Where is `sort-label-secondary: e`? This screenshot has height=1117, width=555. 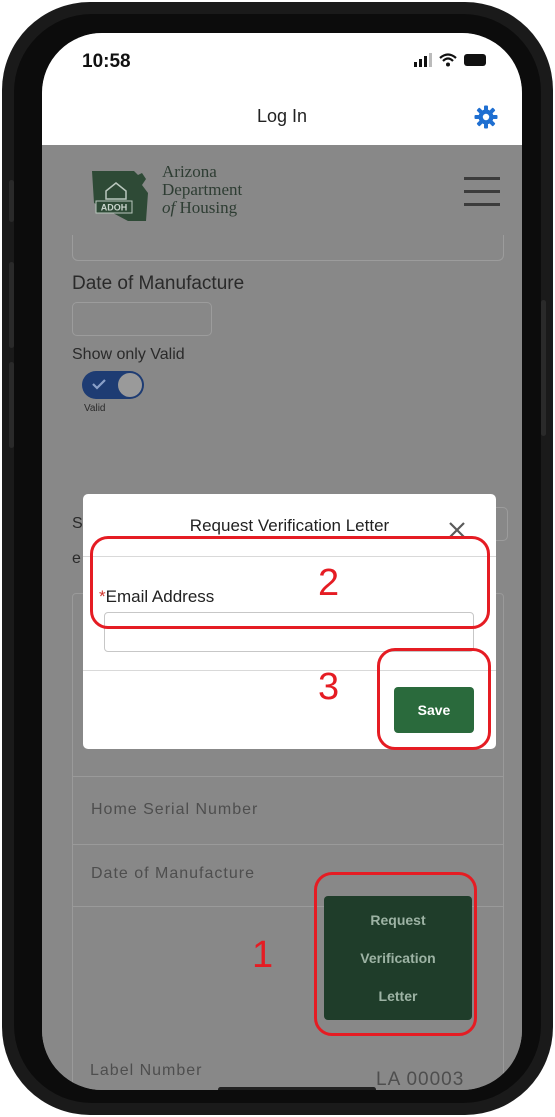
sort-label-secondary: e is located at coordinates (76, 558).